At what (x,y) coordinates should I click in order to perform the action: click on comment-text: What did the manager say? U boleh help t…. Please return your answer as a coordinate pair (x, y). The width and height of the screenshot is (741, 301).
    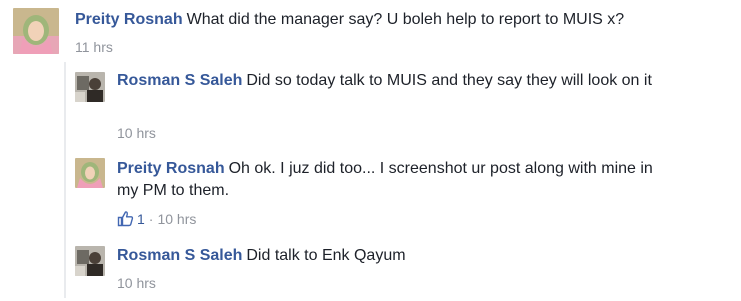
    Looking at the image, I should click on (405, 19).